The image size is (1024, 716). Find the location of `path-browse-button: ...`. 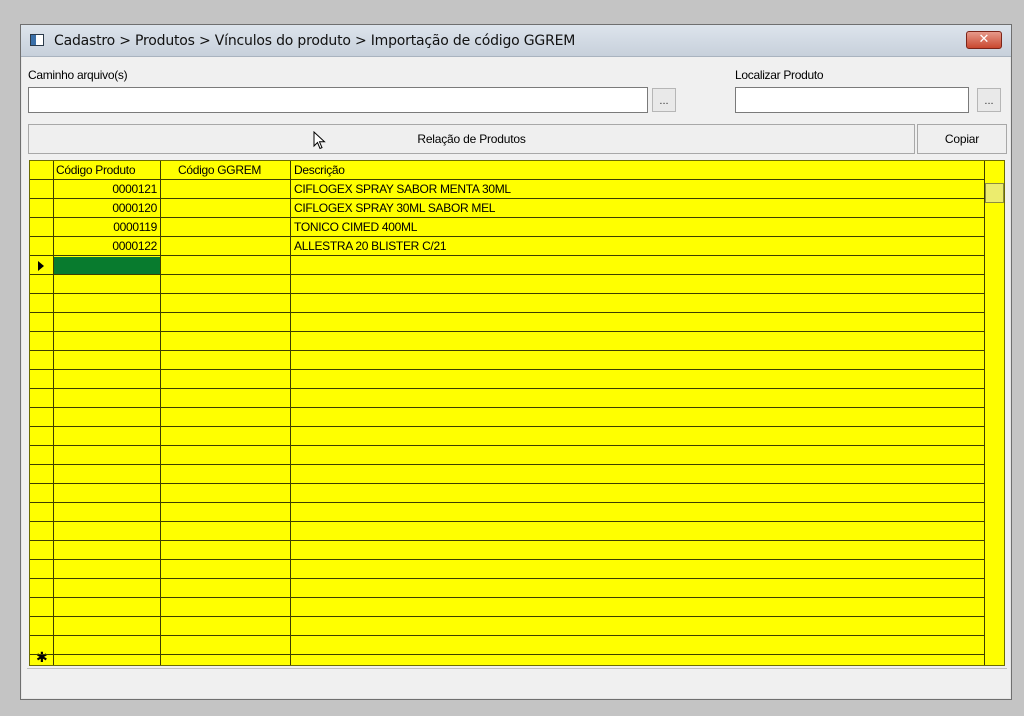

path-browse-button: ... is located at coordinates (664, 100).